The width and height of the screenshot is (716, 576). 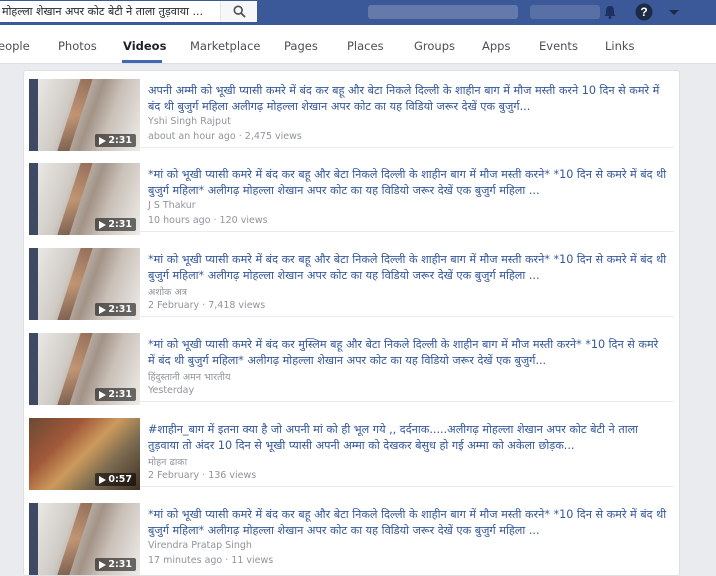 I want to click on search-input, so click(x=110, y=11).